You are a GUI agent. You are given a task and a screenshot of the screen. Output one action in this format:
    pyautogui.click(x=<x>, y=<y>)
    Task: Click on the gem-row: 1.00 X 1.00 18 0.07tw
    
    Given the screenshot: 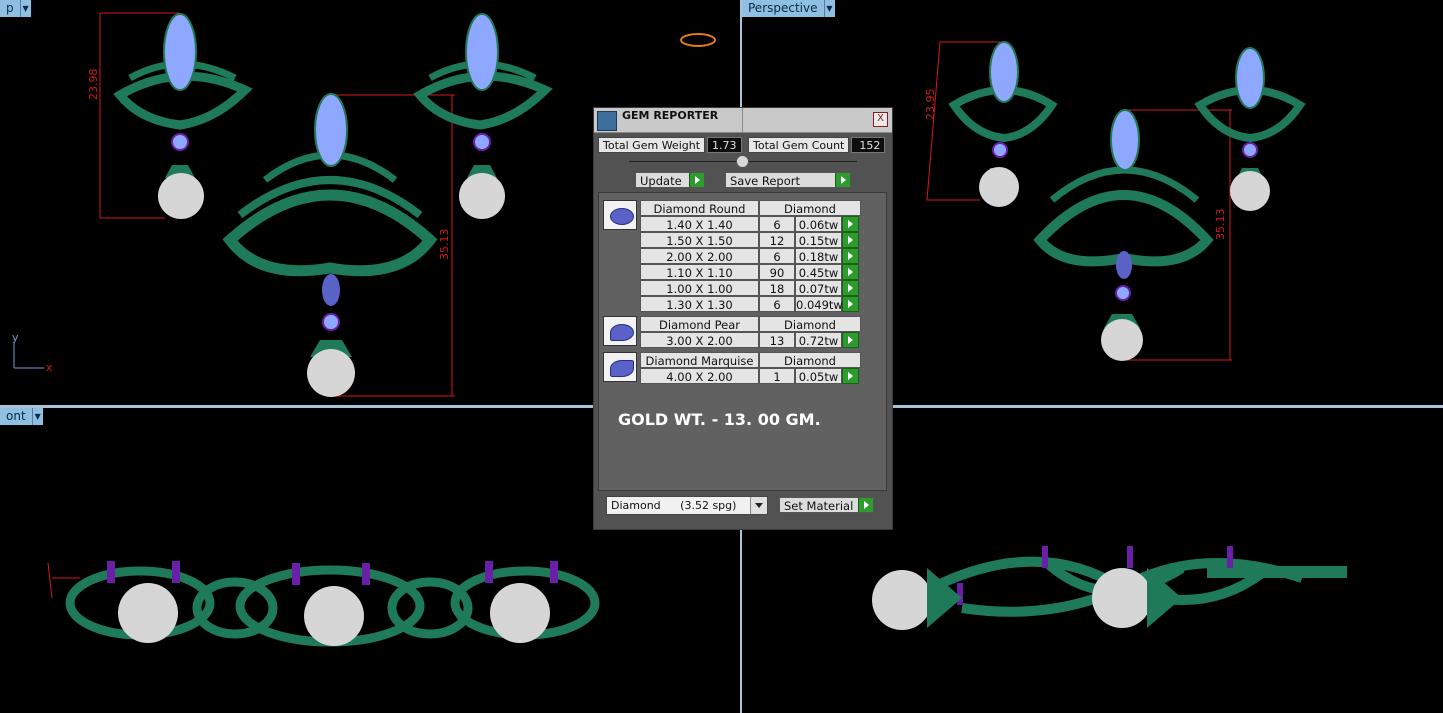 What is the action you would take?
    pyautogui.click(x=749, y=288)
    